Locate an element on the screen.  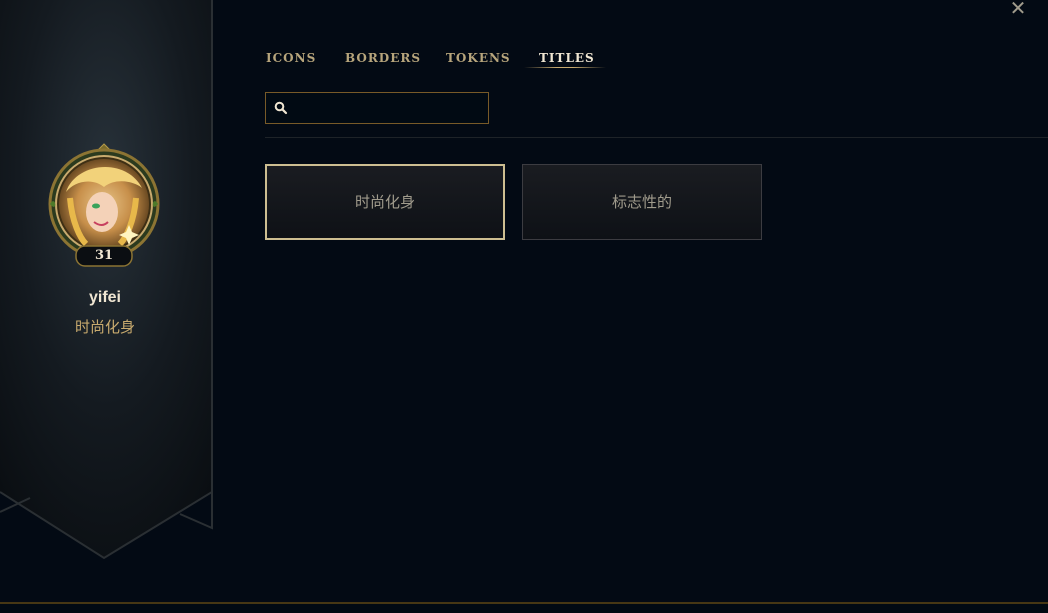
close-button: ✕ is located at coordinates (1018, 9).